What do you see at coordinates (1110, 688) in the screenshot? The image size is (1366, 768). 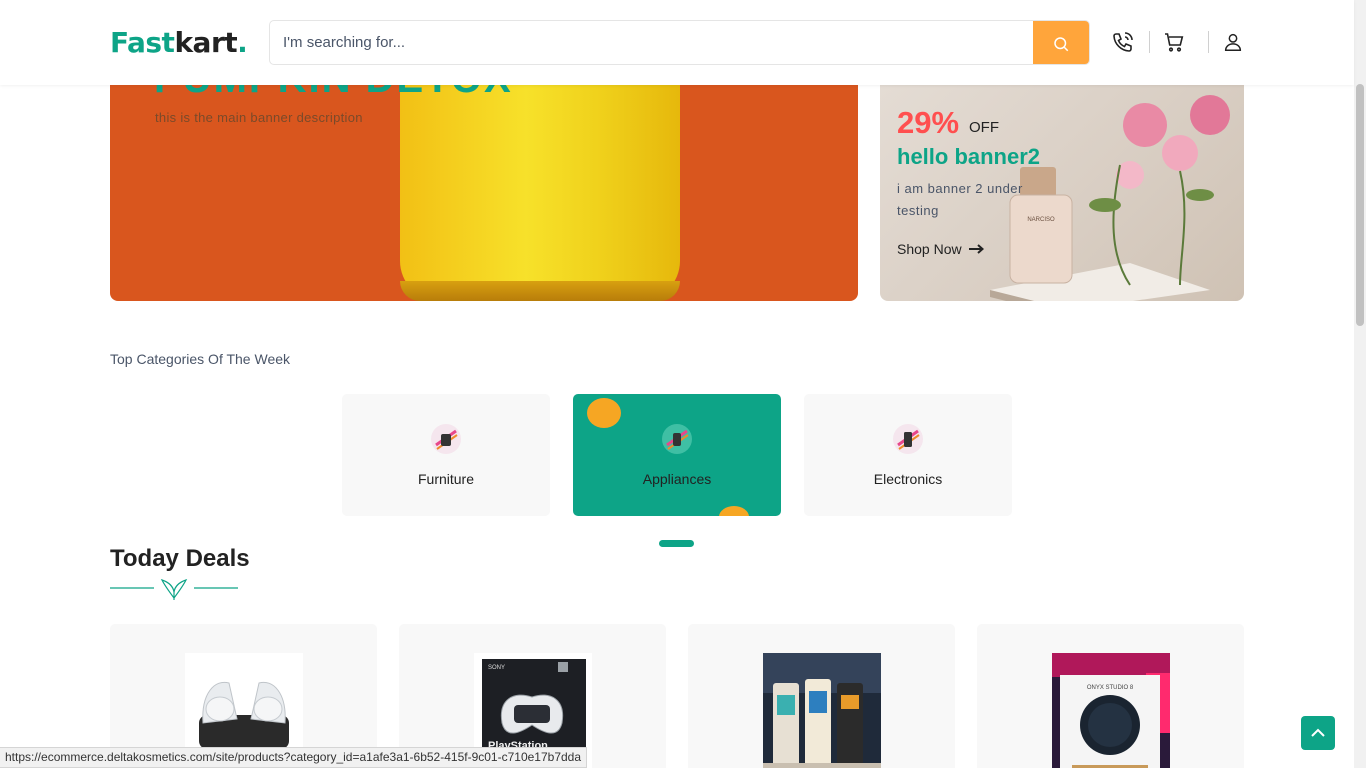 I see `speaker-box-label: ONYX STUDIO 8` at bounding box center [1110, 688].